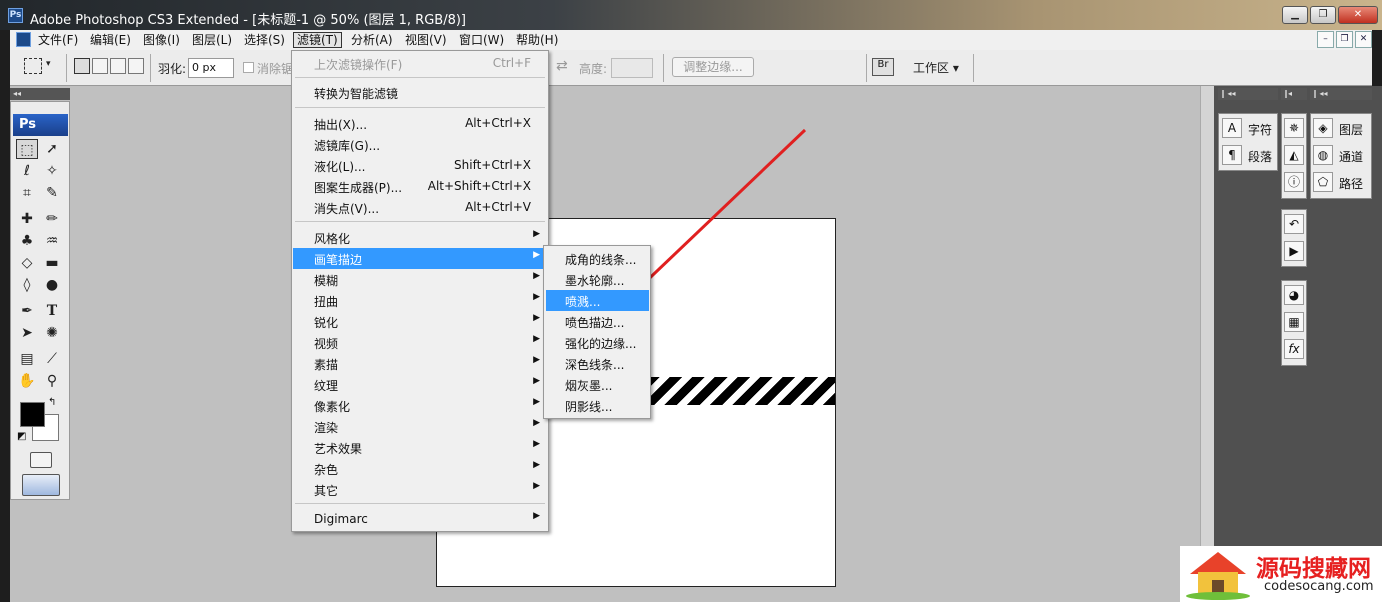 Image resolution: width=1382 pixels, height=602 pixels. I want to click on paragraph-panel-icon: ¶, so click(1232, 155).